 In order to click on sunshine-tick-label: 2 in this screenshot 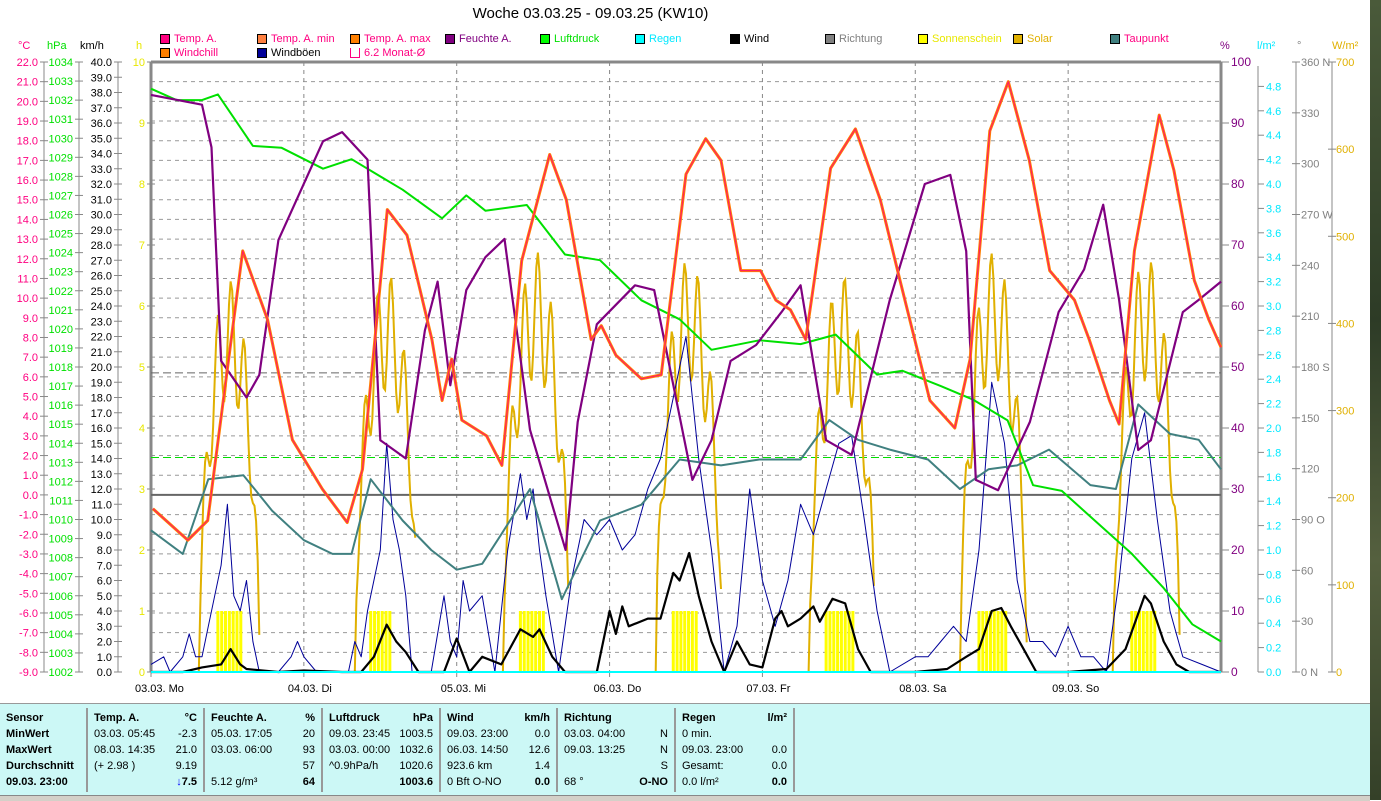, I will do `click(142, 551)`.